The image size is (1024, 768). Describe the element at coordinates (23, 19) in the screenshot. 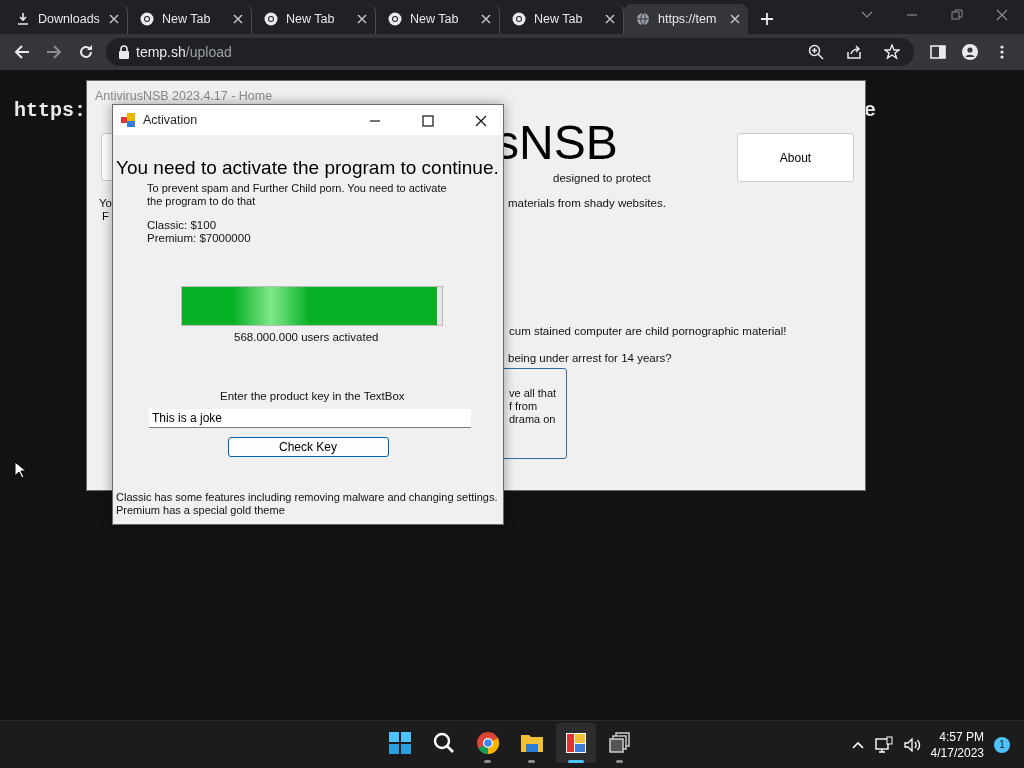

I see `download-icon` at that location.